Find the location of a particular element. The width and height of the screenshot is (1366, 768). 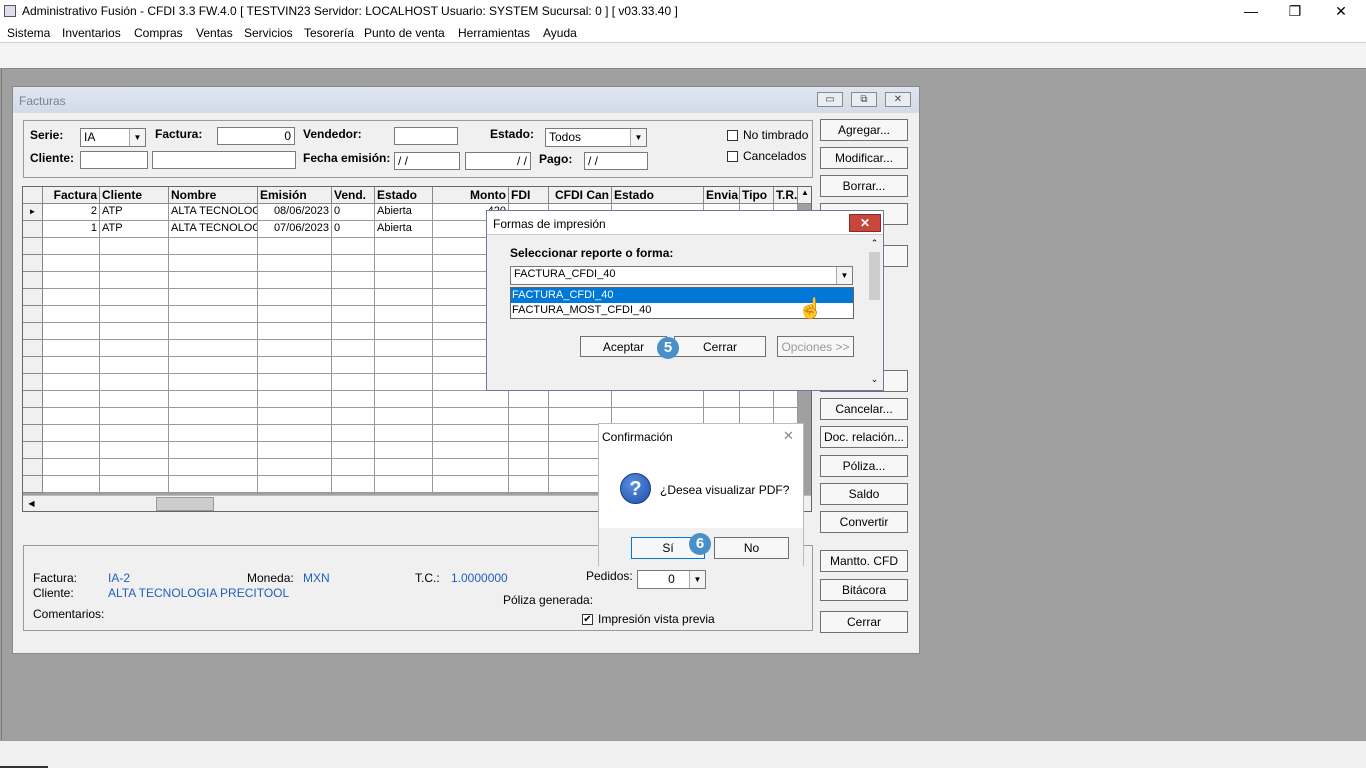

vendedor-input is located at coordinates (426, 136).